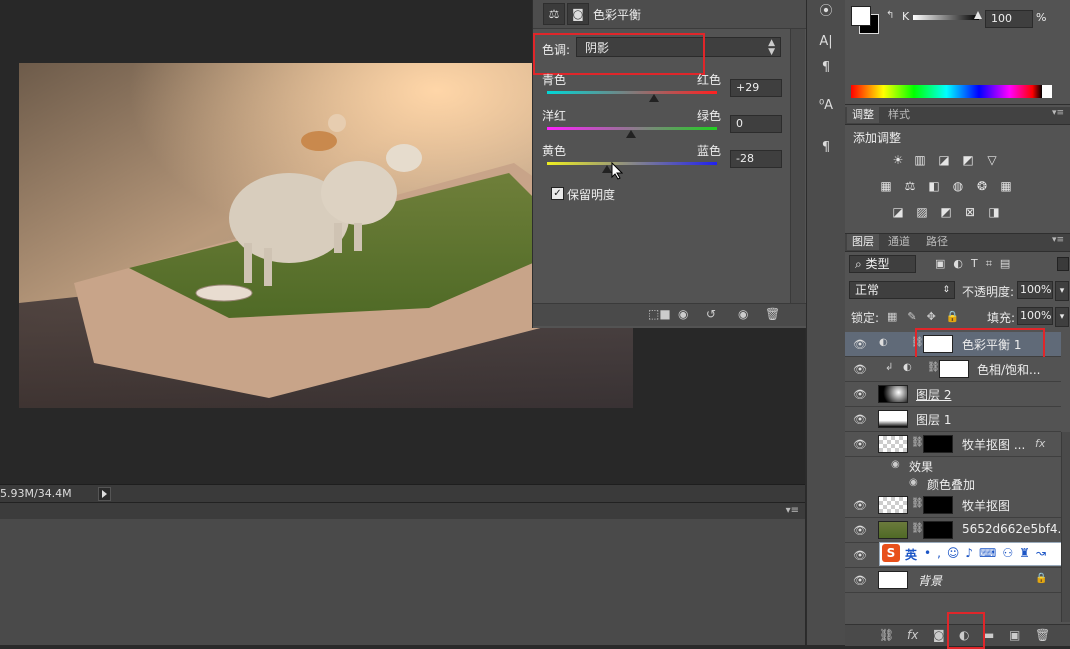  Describe the element at coordinates (1035, 290) in the screenshot. I see `opacity-field: 100%` at that location.